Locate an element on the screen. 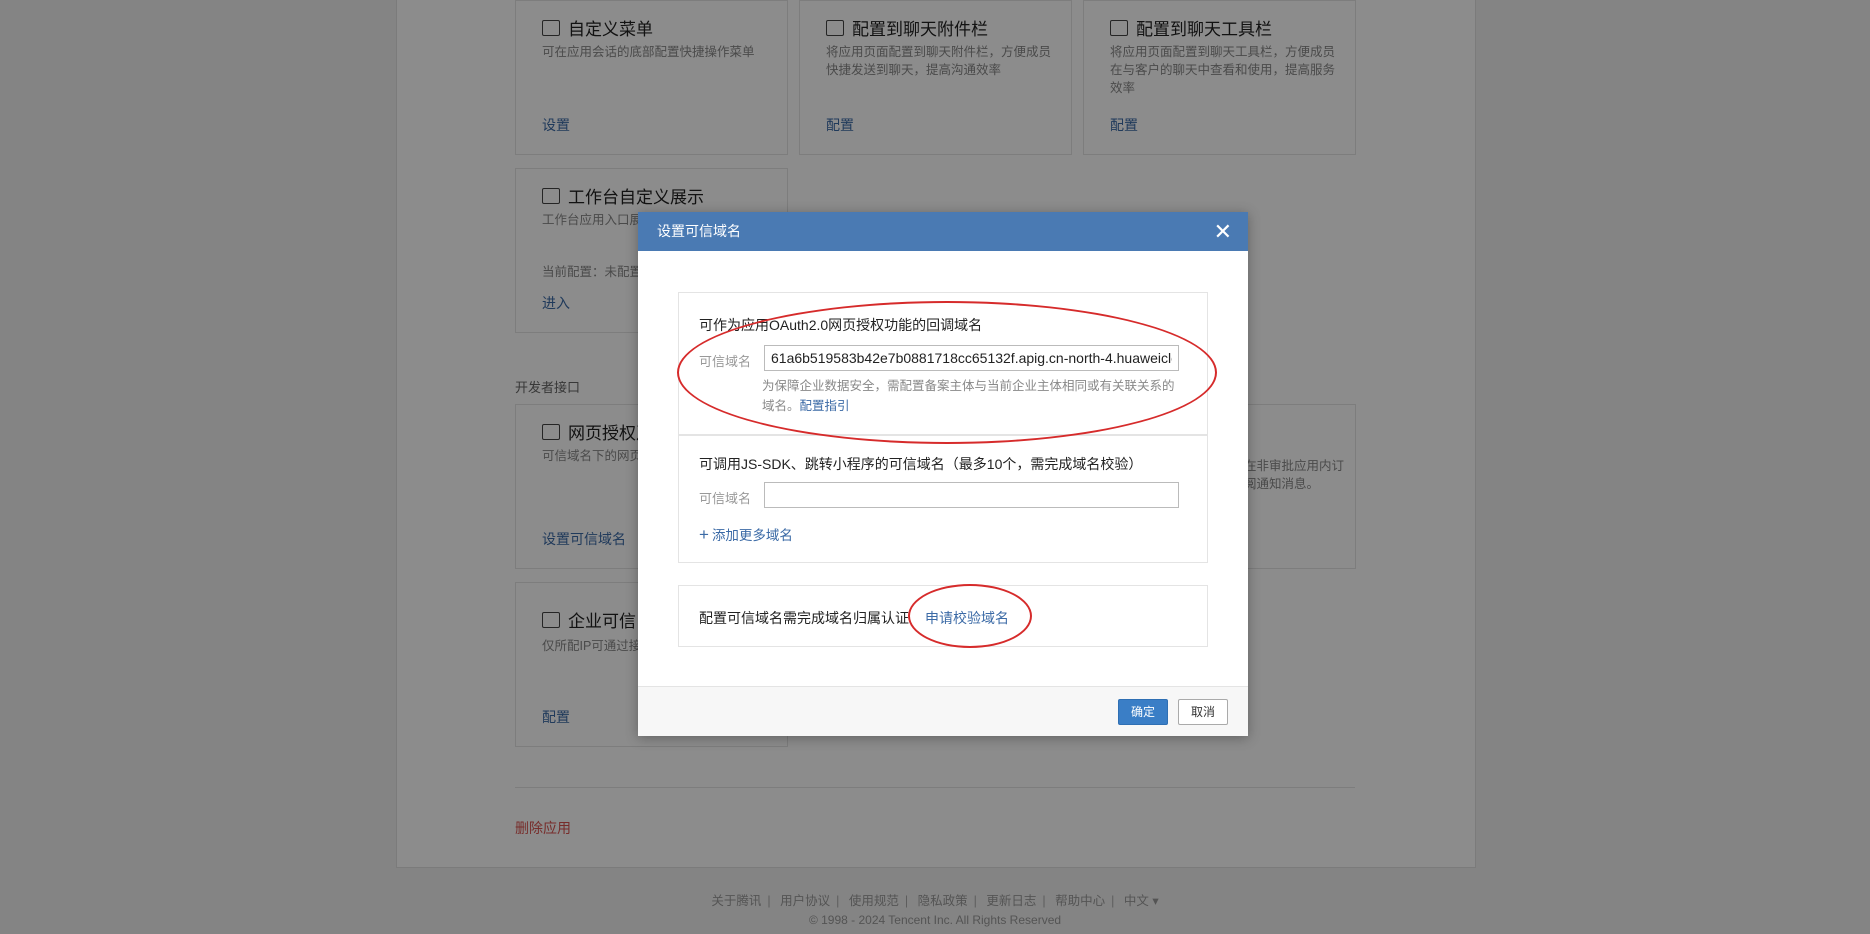 This screenshot has width=1870, height=934. dialog-footer: 确定 取消 is located at coordinates (943, 711).